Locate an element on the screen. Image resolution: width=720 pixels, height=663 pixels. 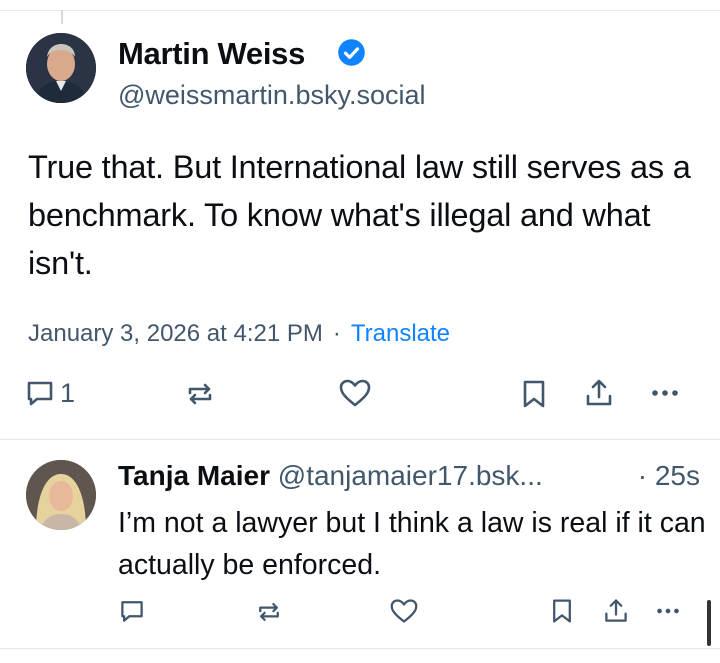
reply-avatar is located at coordinates (61, 495).